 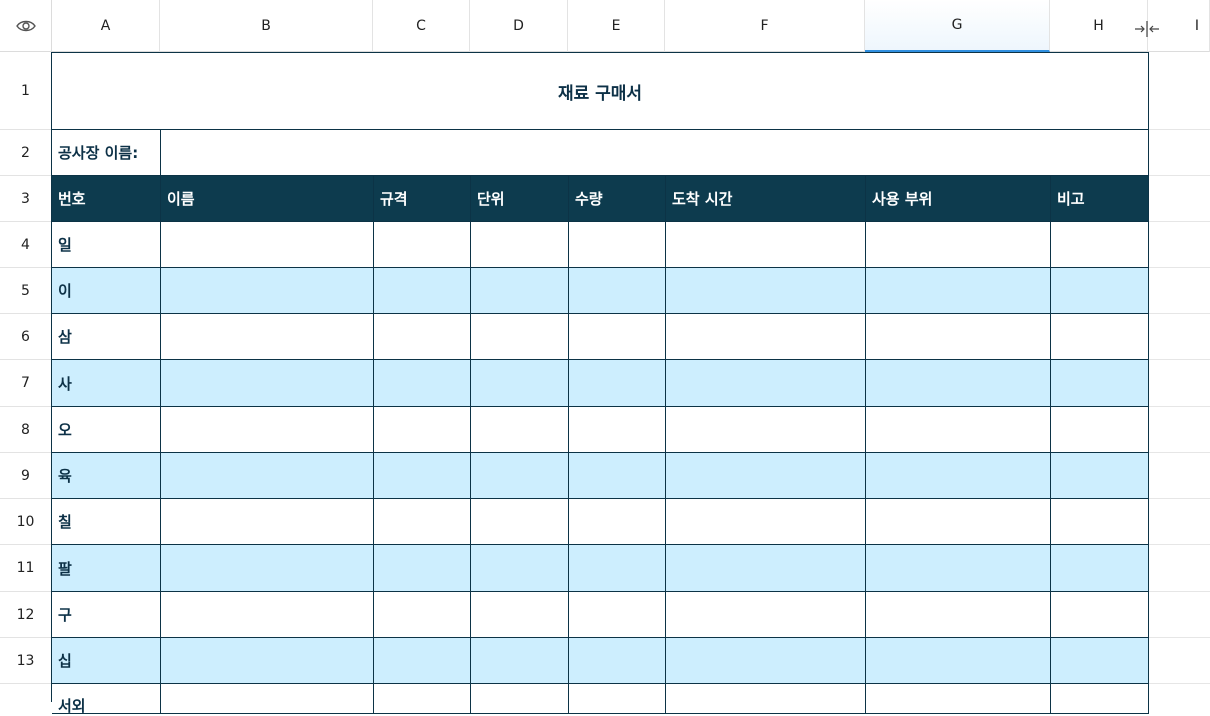 I want to click on row-header: 6, so click(x=26, y=337).